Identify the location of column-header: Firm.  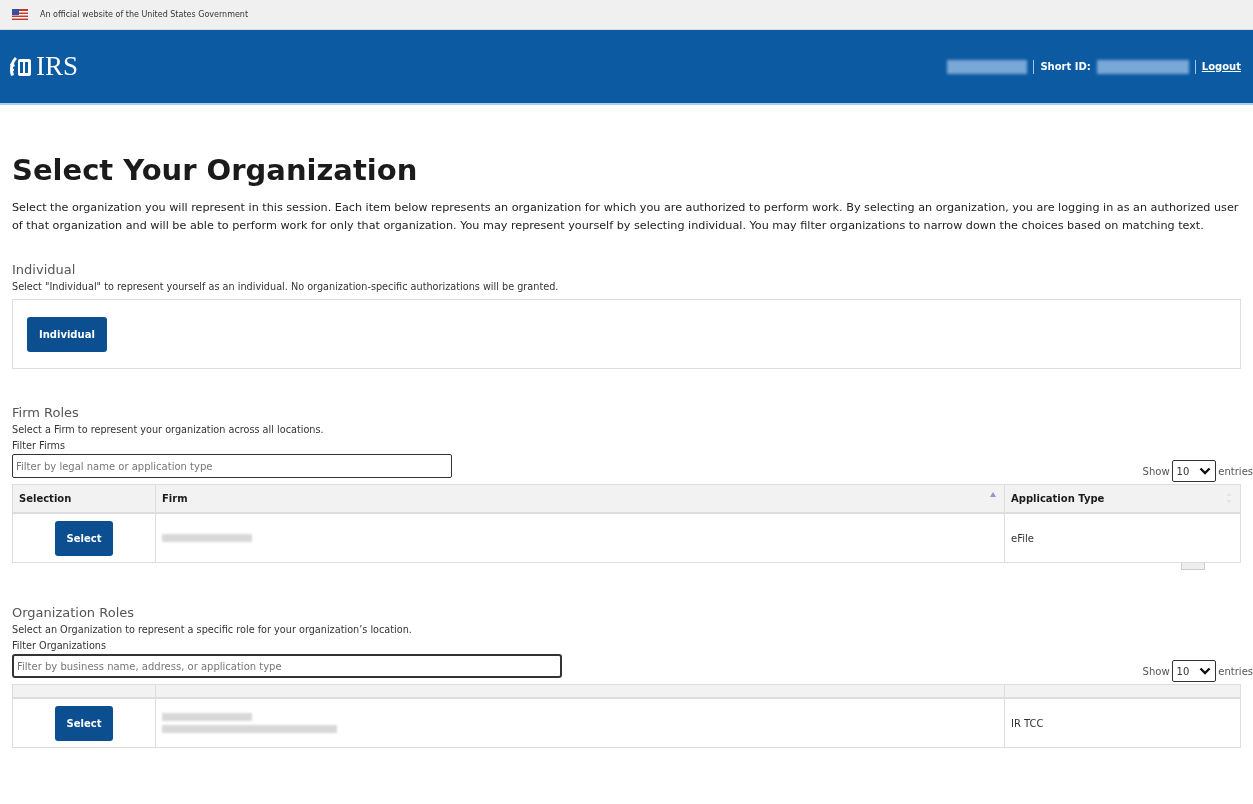
(580, 498).